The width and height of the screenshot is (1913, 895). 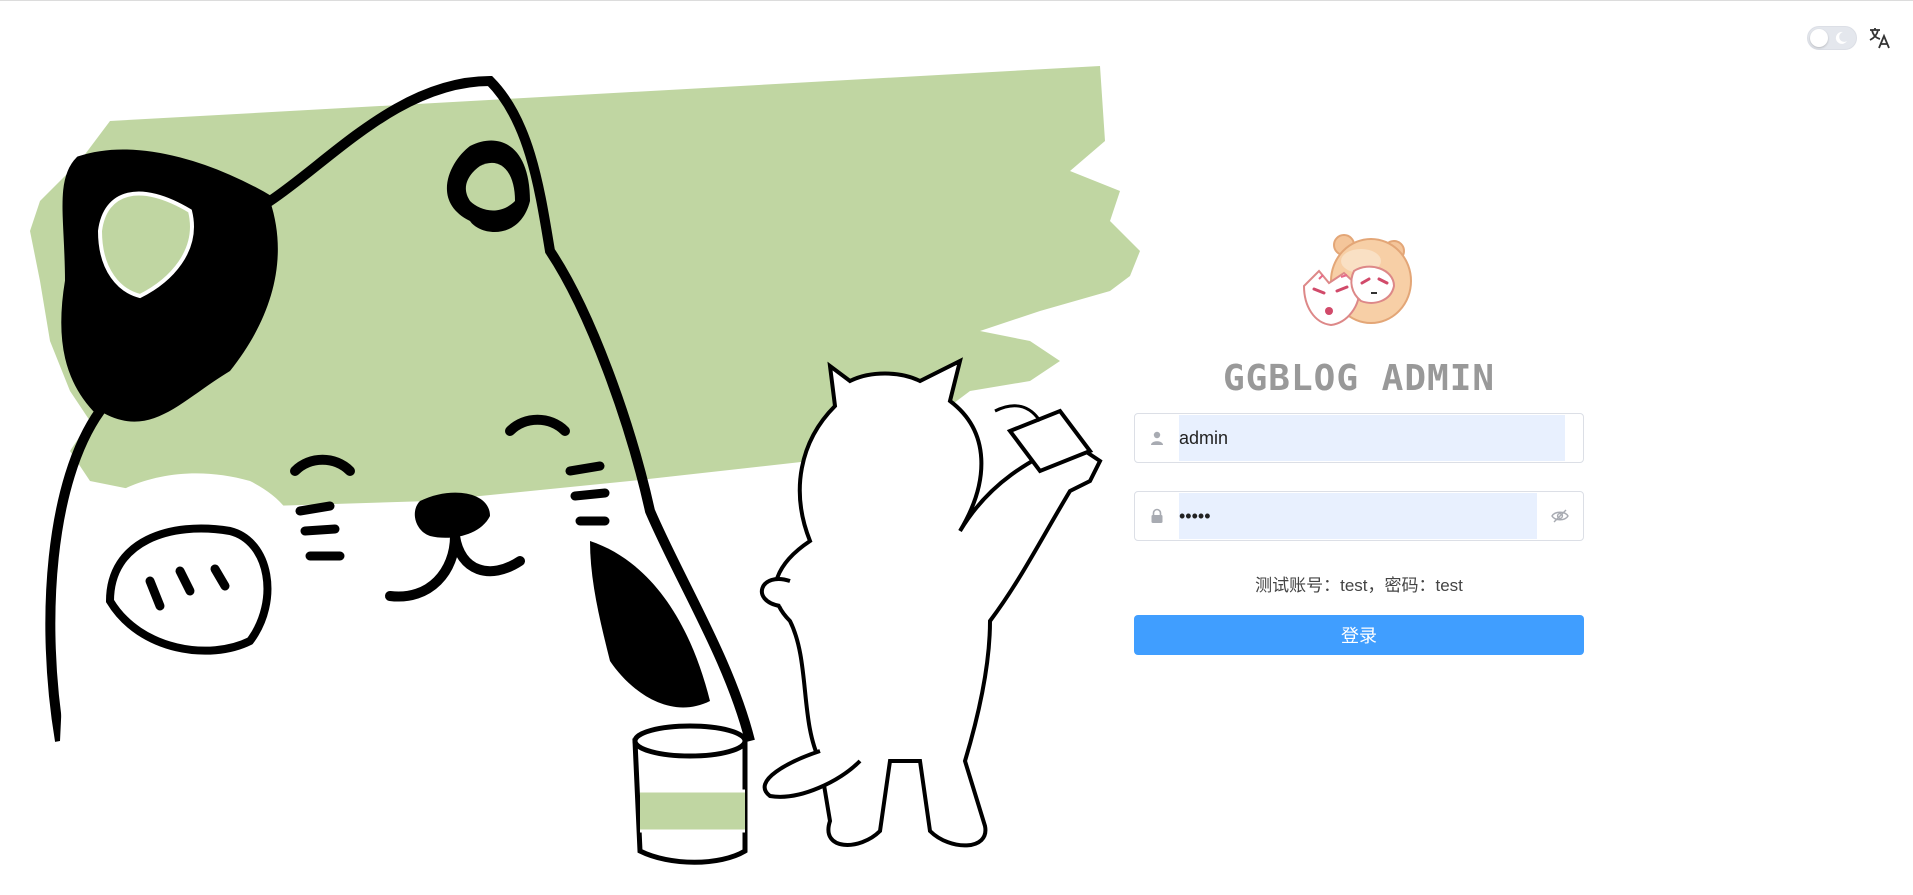 I want to click on eye-hidden-icon, so click(x=1560, y=516).